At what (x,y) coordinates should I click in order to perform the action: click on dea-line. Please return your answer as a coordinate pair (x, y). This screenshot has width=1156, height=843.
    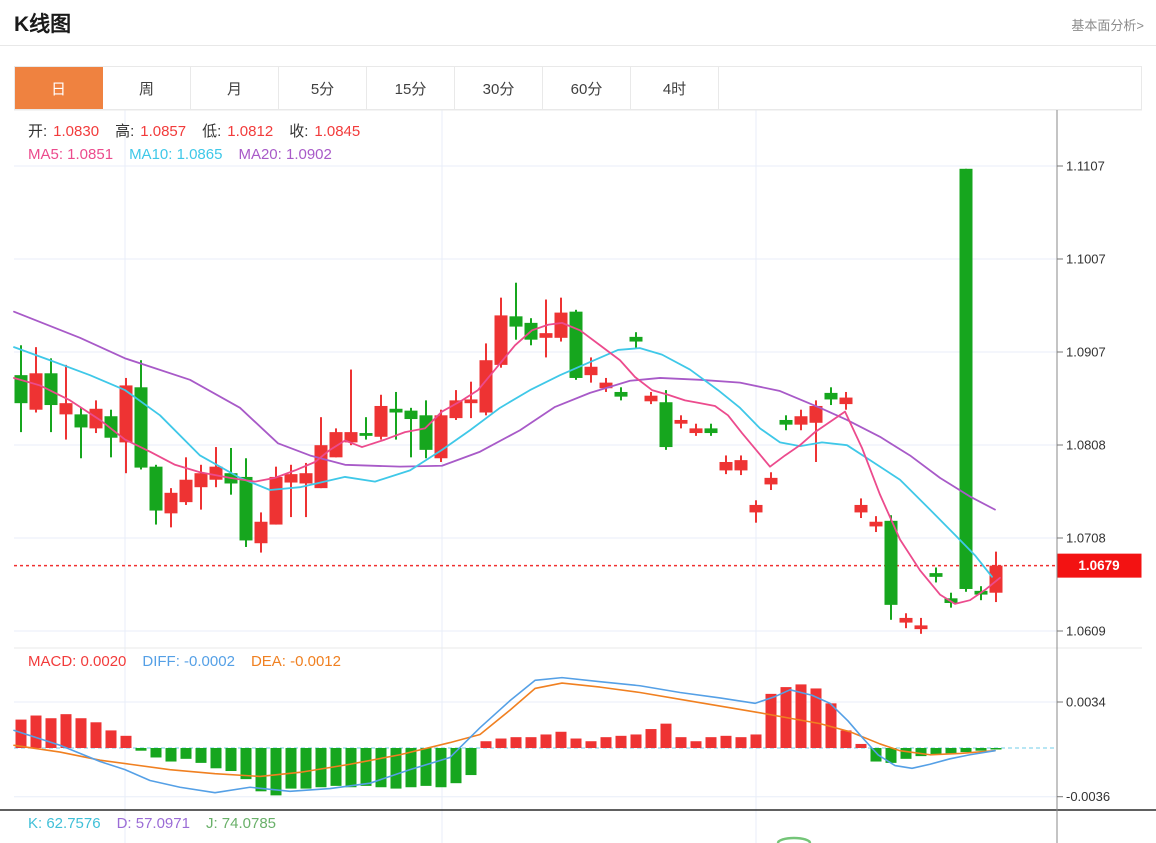
    Looking at the image, I should click on (504, 730).